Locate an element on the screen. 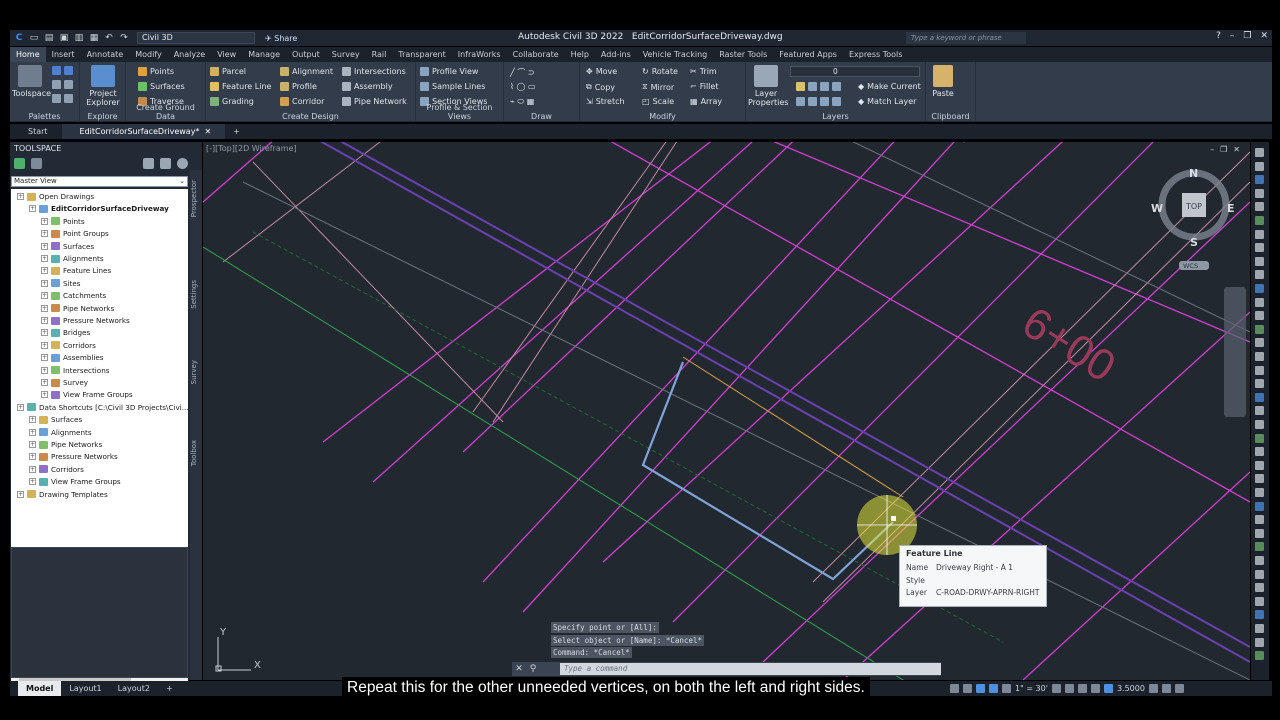  feature-line-button: Feature Line is located at coordinates (240, 86).